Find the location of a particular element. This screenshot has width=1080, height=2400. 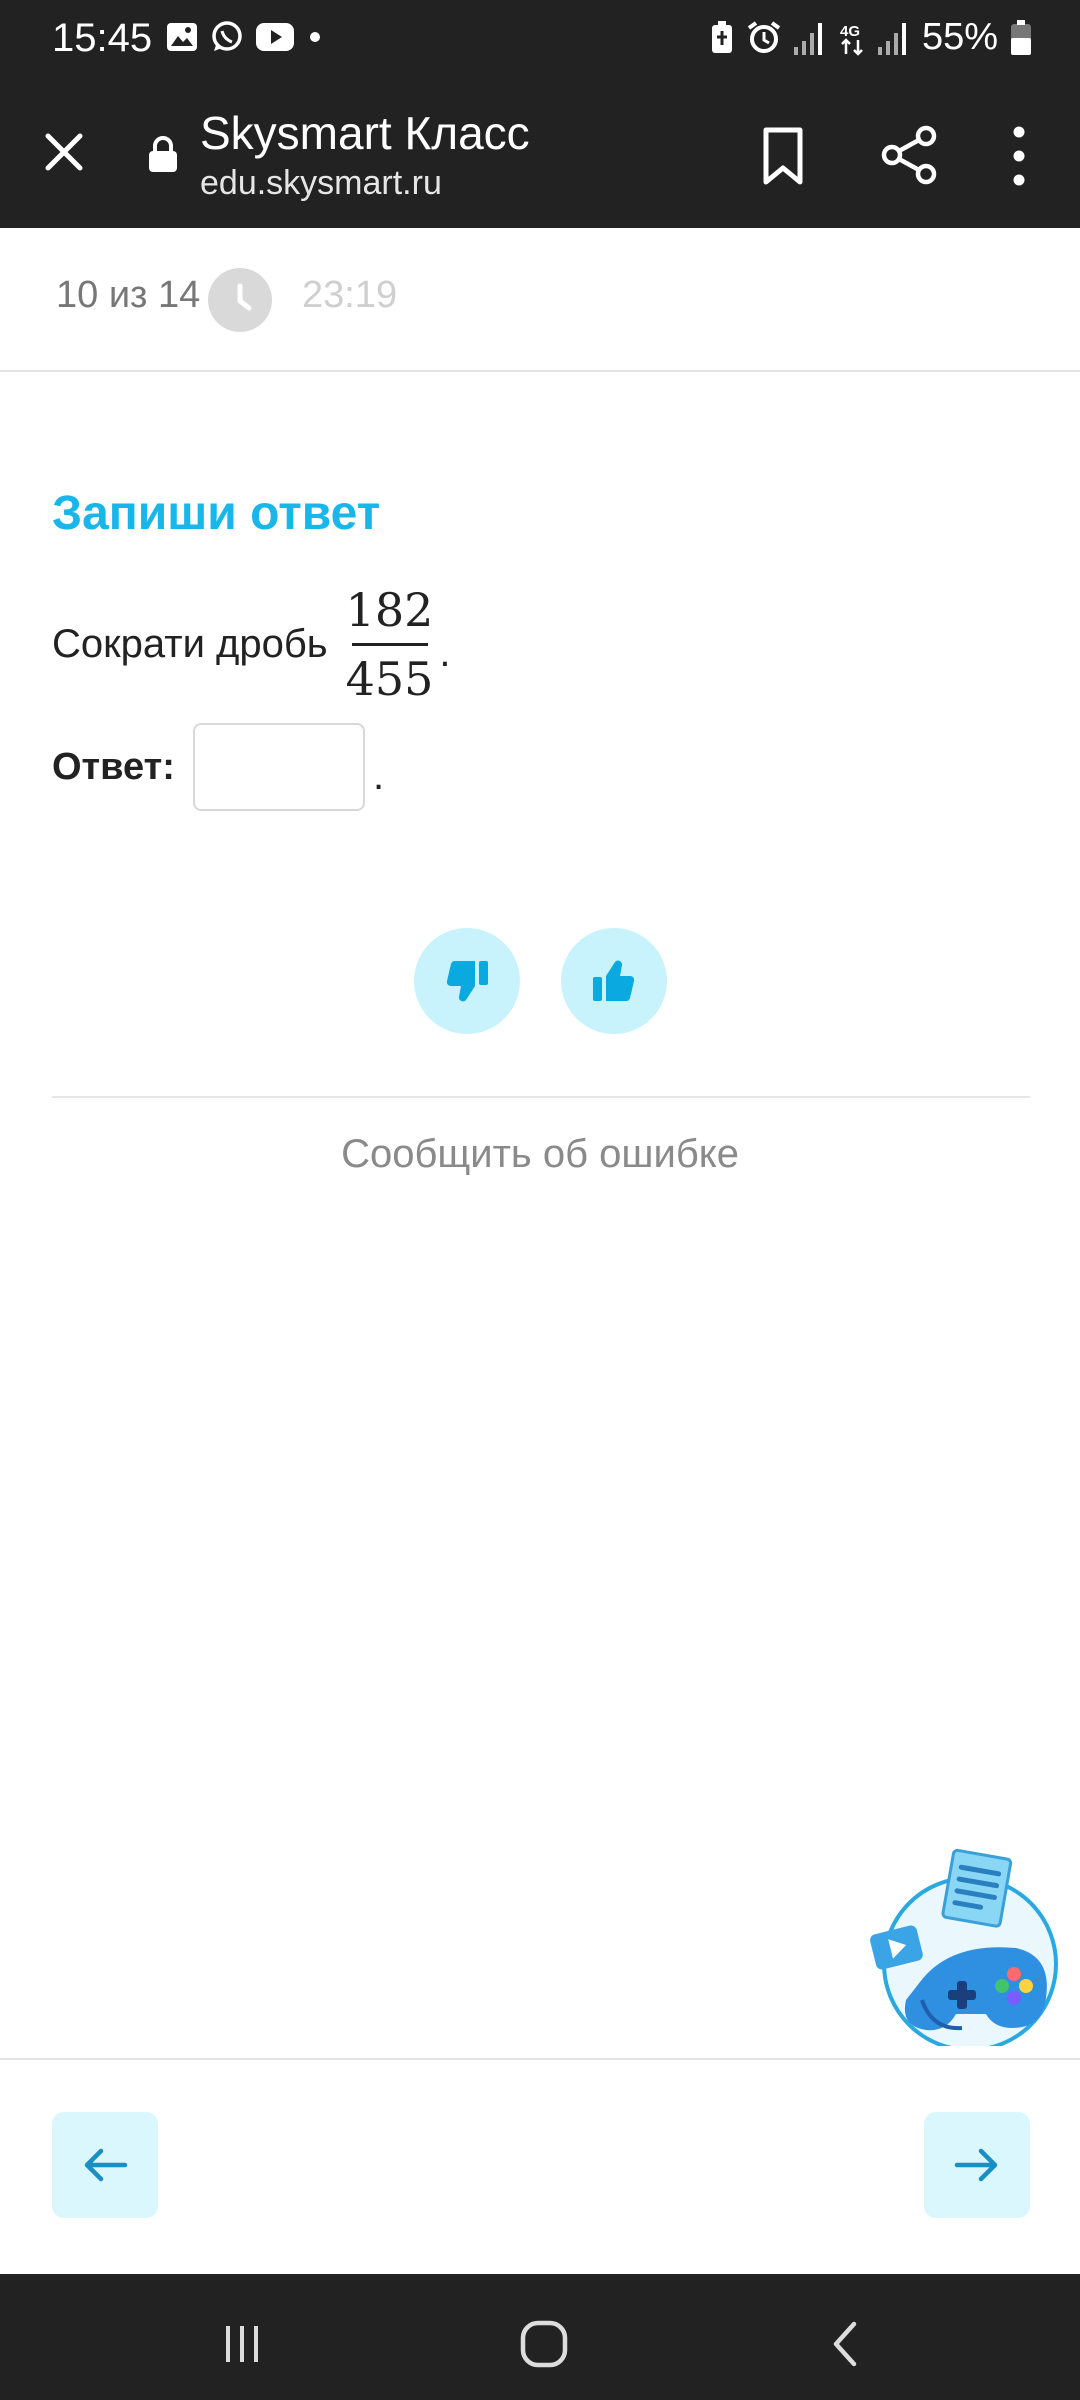

thumbs-up-icon is located at coordinates (614, 981).